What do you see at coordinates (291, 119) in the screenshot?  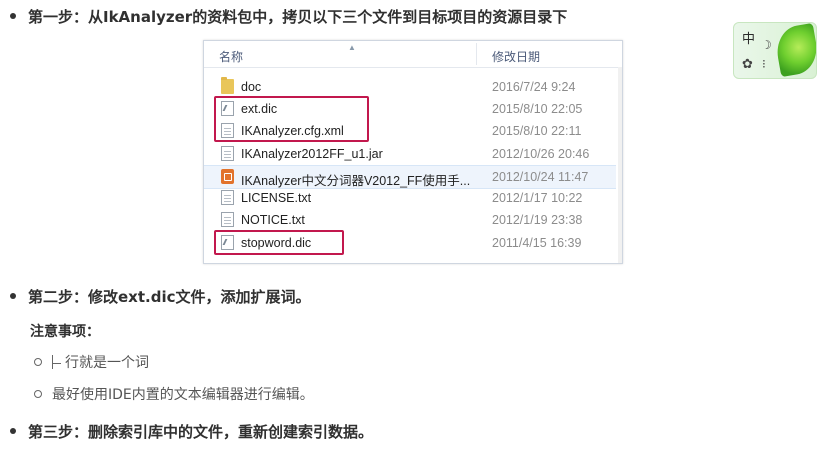 I see `highlight-box-ext-cfg` at bounding box center [291, 119].